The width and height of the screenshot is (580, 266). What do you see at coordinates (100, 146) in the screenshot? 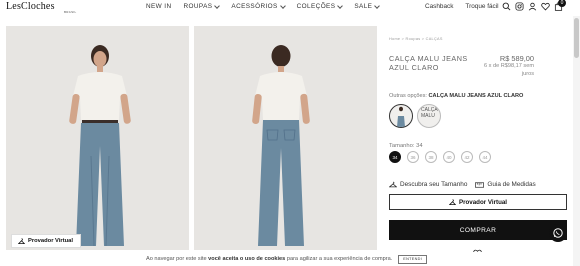
I see `model-front-illustration` at bounding box center [100, 146].